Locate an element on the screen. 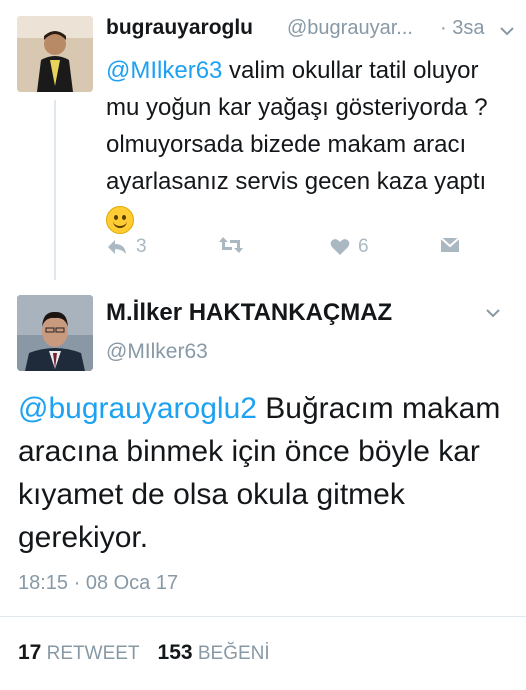 The width and height of the screenshot is (526, 690). reply-time: · 3sa is located at coordinates (462, 28).